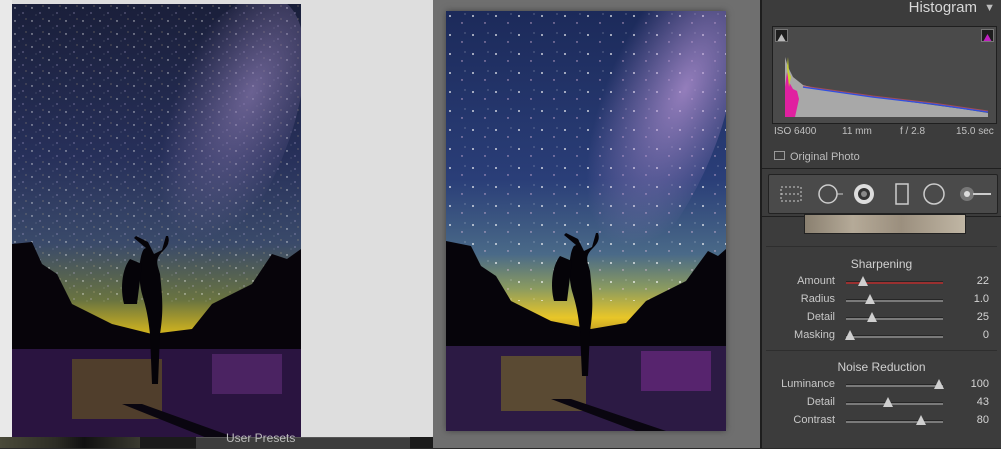 This screenshot has width=1001, height=449. I want to click on collapse-triangle-icon: ▼, so click(989, 8).